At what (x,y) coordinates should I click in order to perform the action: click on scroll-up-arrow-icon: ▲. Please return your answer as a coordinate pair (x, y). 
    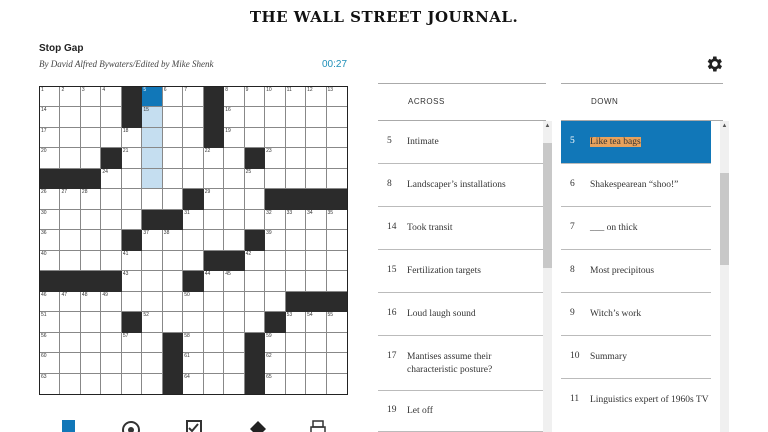
    Looking at the image, I should click on (547, 126).